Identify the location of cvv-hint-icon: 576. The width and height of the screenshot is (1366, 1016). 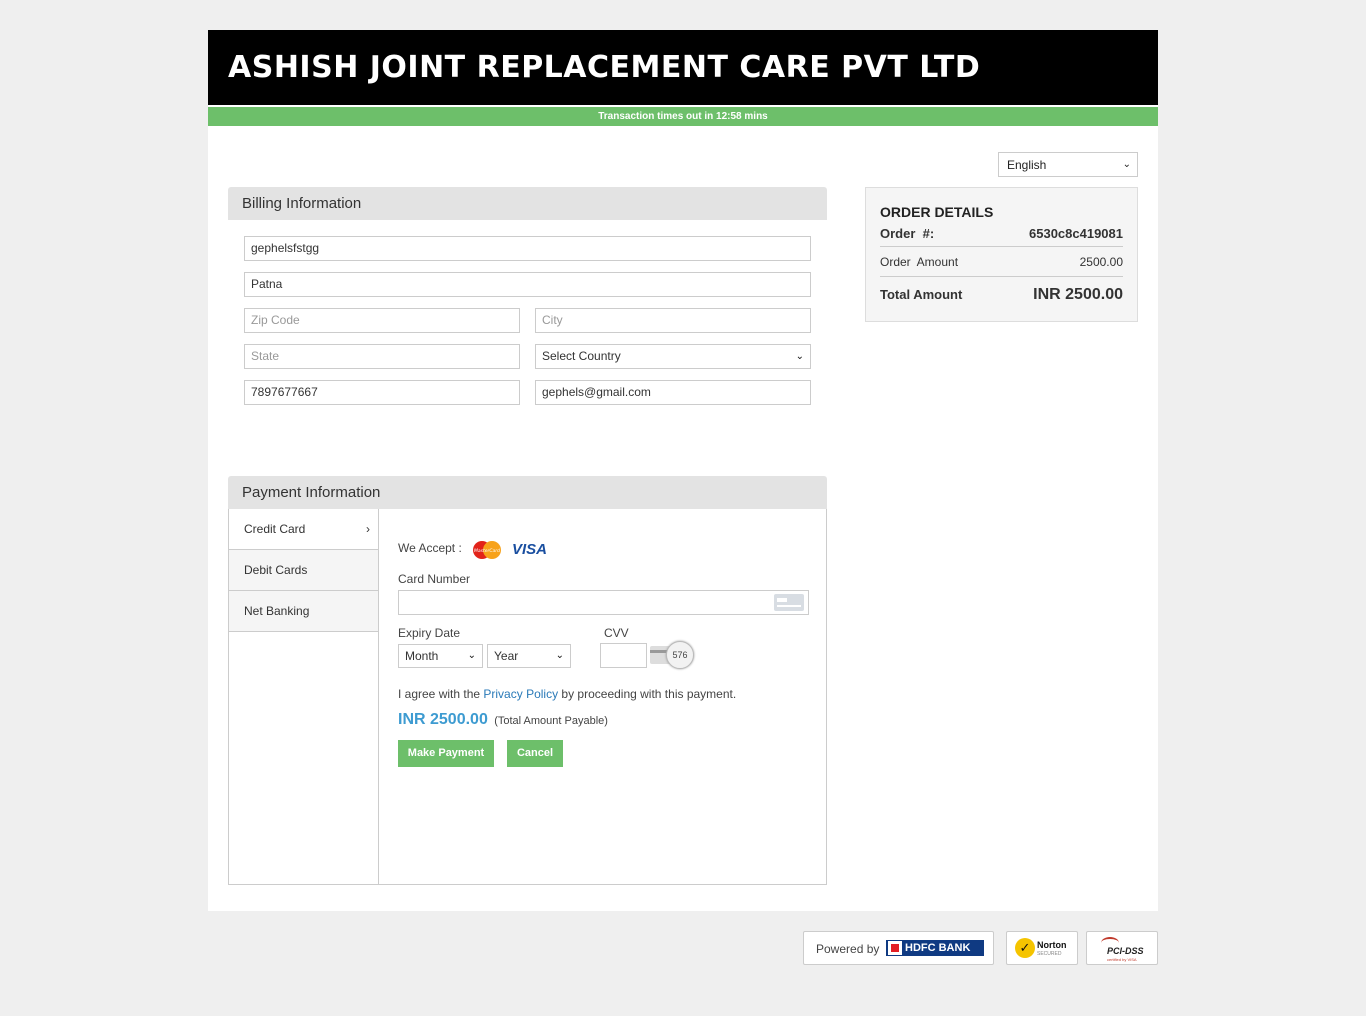
(675, 655).